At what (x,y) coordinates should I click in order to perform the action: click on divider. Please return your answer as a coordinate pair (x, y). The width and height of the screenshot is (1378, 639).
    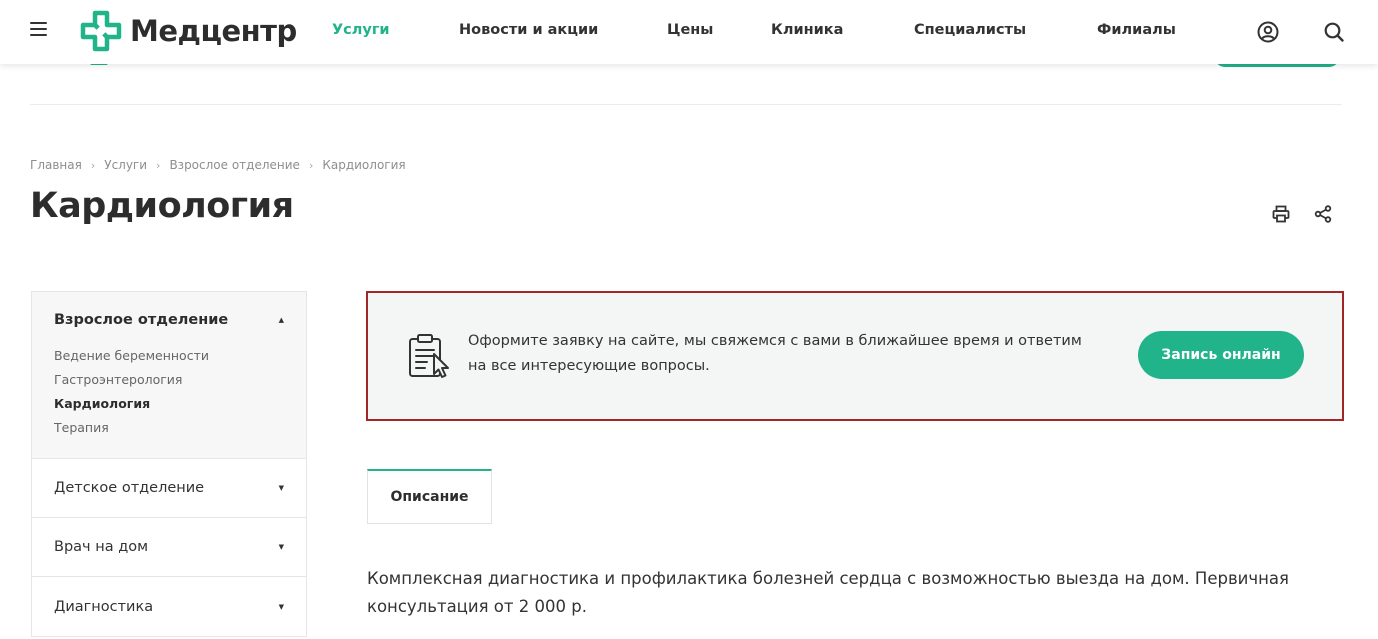
    Looking at the image, I should click on (686, 104).